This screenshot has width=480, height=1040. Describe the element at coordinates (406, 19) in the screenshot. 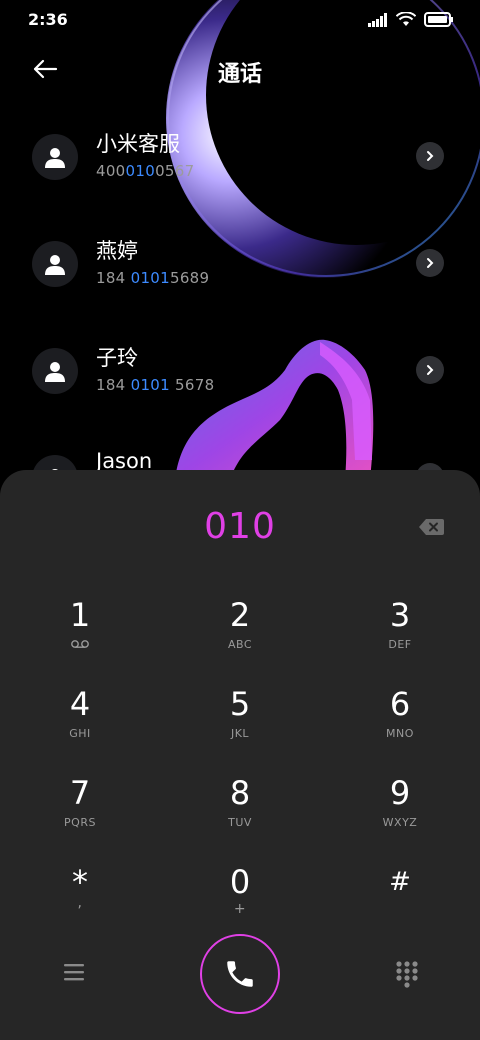

I see `wifi-icon` at that location.